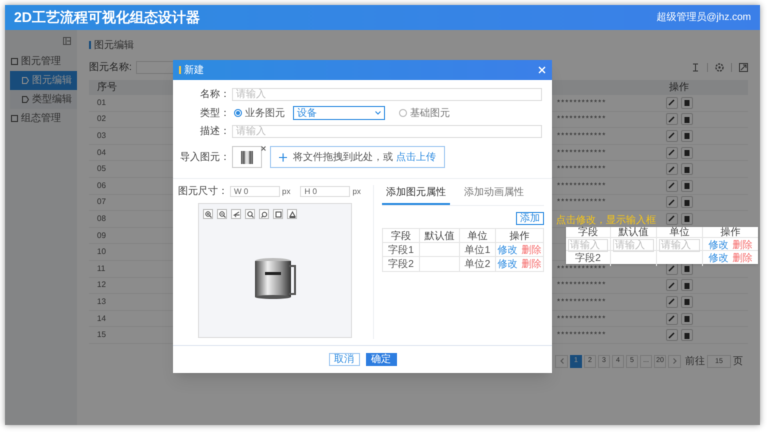  Describe the element at coordinates (101, 285) in the screenshot. I see `table-cell-text: 12` at that location.